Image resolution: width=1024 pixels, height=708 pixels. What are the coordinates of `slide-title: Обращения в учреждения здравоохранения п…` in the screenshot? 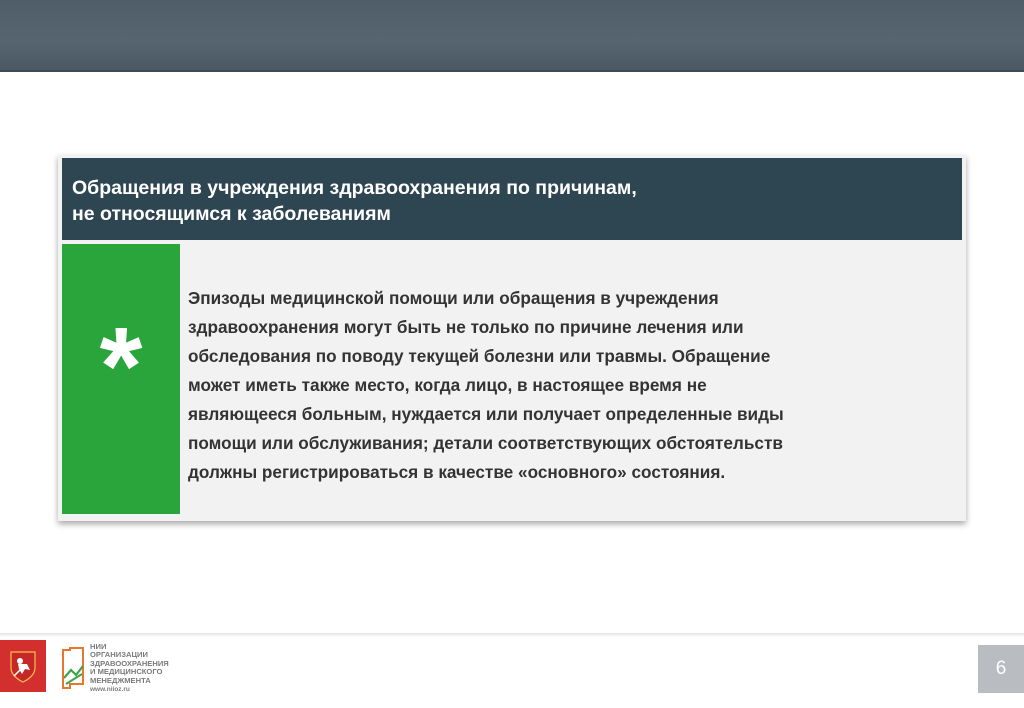 It's located at (354, 201).